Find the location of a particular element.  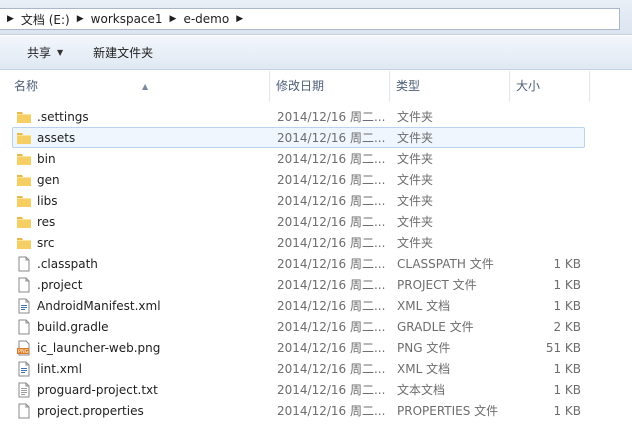

file-row: src 2014/12/16 周二... 文件夹 is located at coordinates (298, 242).